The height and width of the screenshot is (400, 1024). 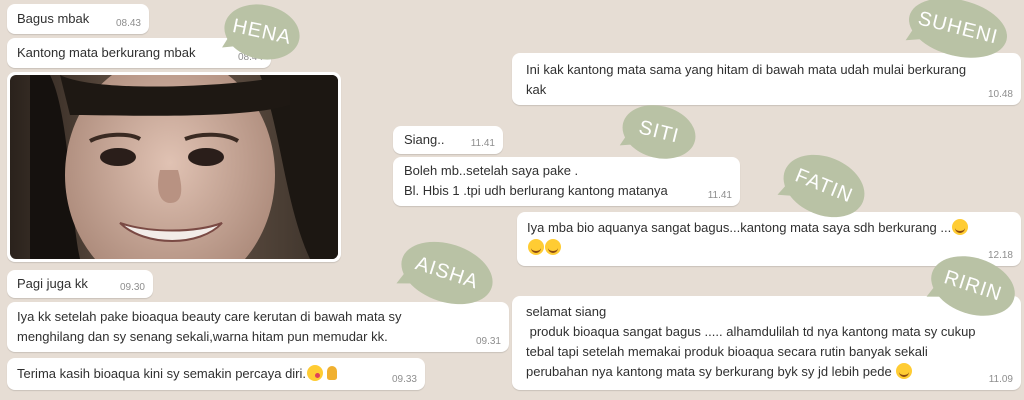 What do you see at coordinates (1000, 255) in the screenshot?
I see `message-time: 12.18` at bounding box center [1000, 255].